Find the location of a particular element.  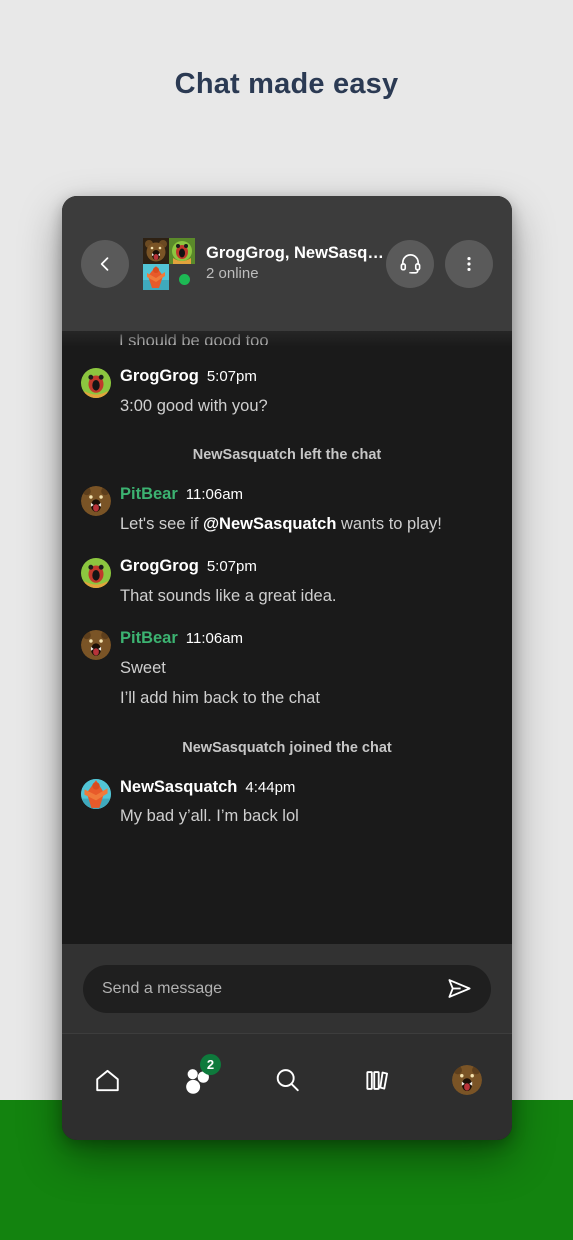

more-options-button is located at coordinates (469, 263).